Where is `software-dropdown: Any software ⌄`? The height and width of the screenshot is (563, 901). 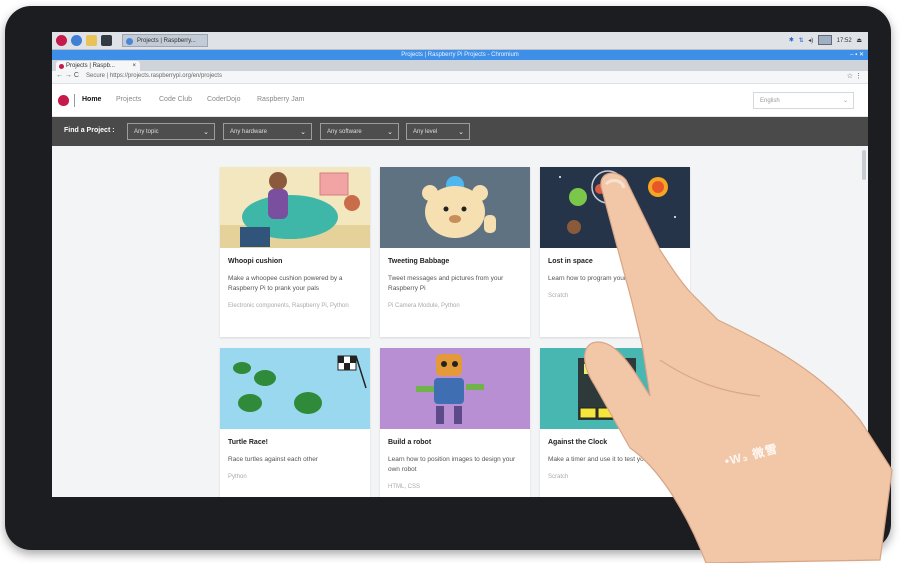
software-dropdown: Any software ⌄ is located at coordinates (359, 131).